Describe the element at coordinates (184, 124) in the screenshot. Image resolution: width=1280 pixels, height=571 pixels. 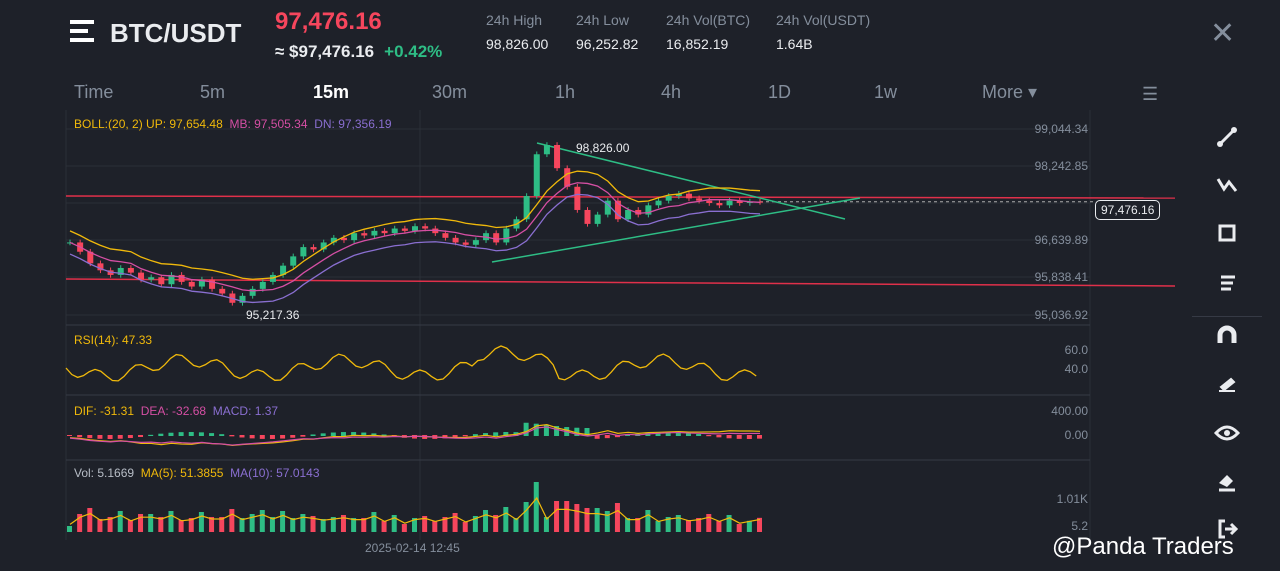
I see `boll-up: UP: 97,654.48` at that location.